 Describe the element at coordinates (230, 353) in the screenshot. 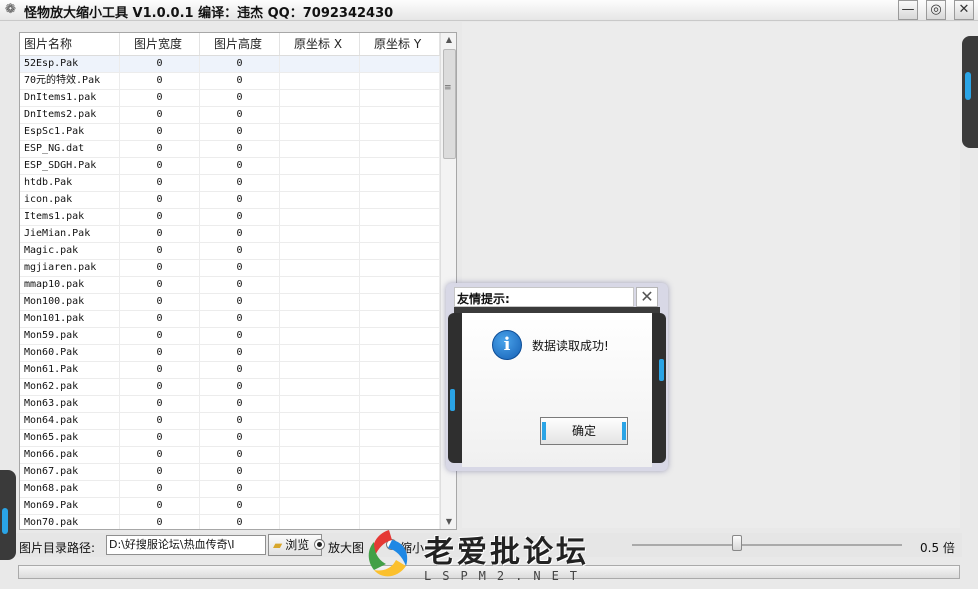

I see `table-row: Mon60.Pak 0 0` at that location.